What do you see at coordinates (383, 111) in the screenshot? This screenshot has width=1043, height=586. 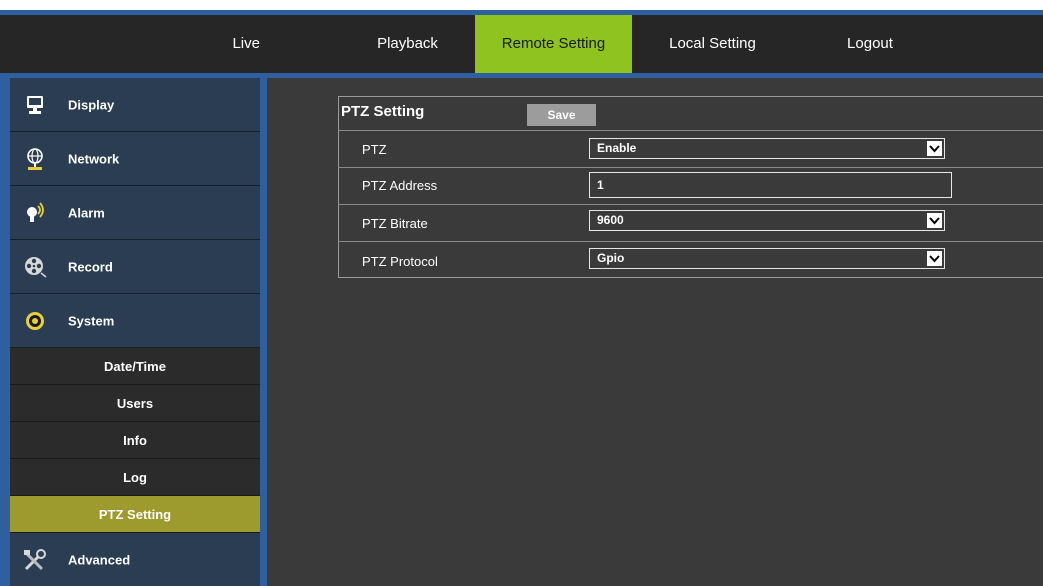 I see `page-title: PTZ Setting` at bounding box center [383, 111].